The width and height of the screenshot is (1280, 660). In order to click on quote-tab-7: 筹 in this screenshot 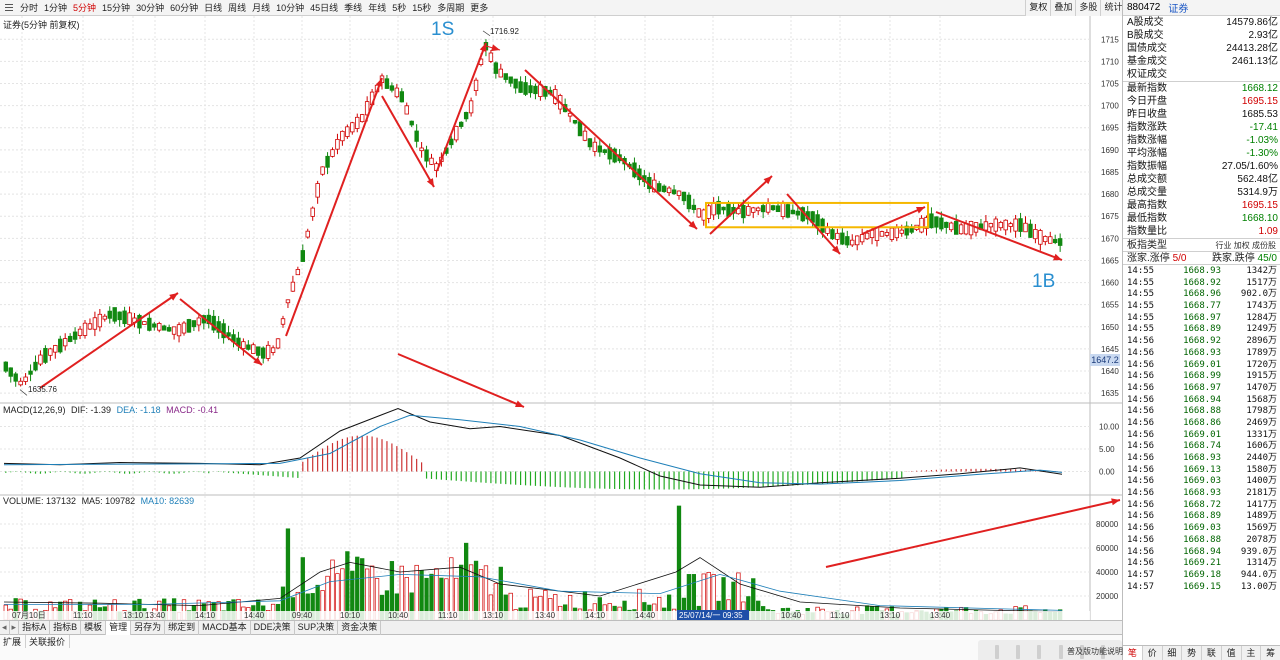, I will do `click(1270, 653)`.